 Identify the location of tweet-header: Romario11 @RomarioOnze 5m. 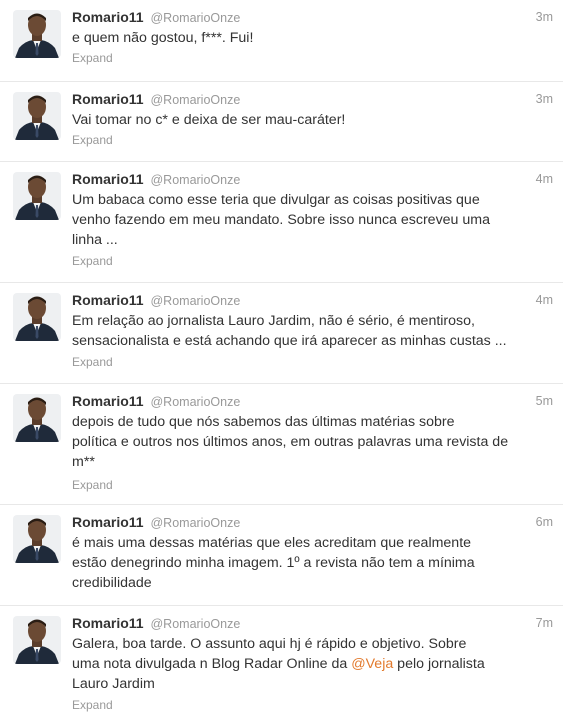
(312, 401).